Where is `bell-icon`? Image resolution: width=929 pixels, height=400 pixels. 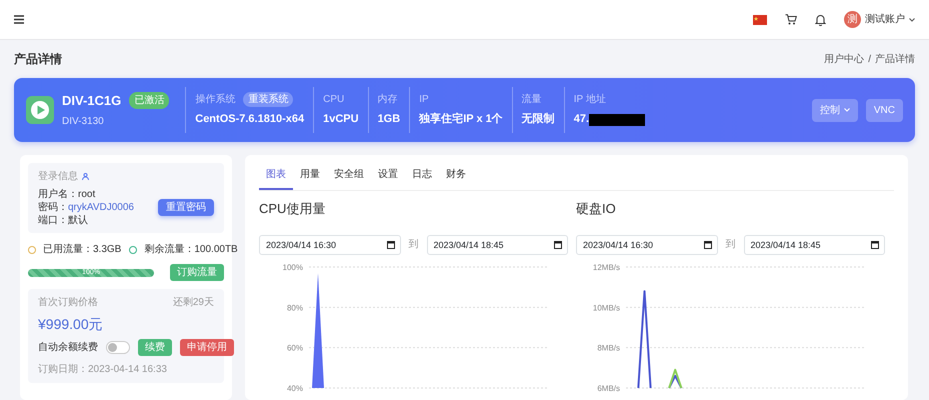 bell-icon is located at coordinates (820, 20).